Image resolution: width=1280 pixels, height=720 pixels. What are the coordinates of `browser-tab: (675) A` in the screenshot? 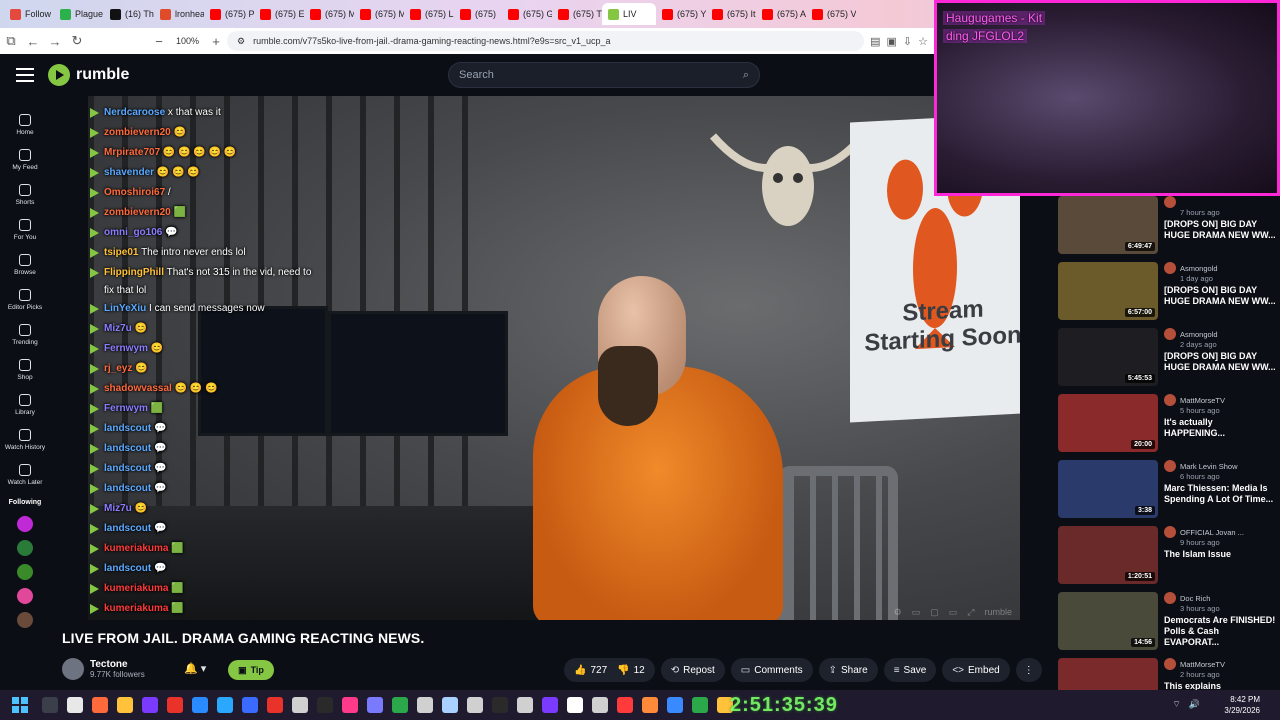 It's located at (781, 14).